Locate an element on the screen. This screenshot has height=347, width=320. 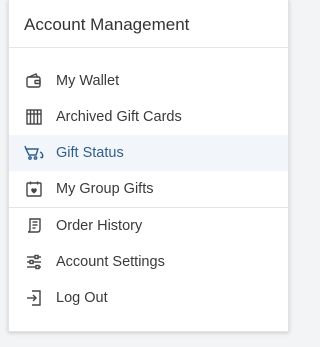
wallet-icon is located at coordinates (34, 81).